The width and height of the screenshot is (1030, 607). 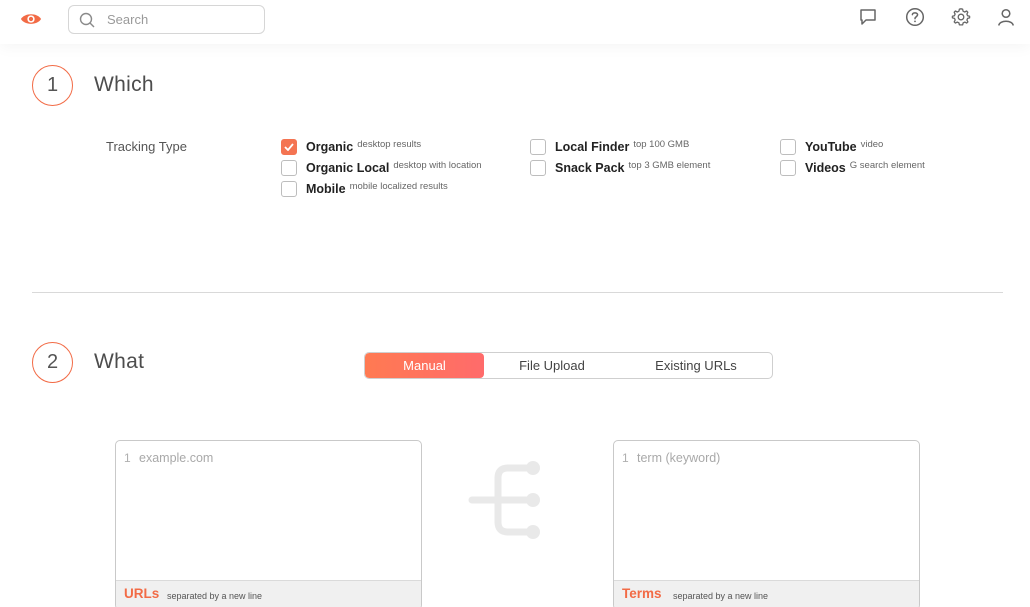 I want to click on option-local-finder: Local Finder top 100 GMB, so click(x=609, y=147).